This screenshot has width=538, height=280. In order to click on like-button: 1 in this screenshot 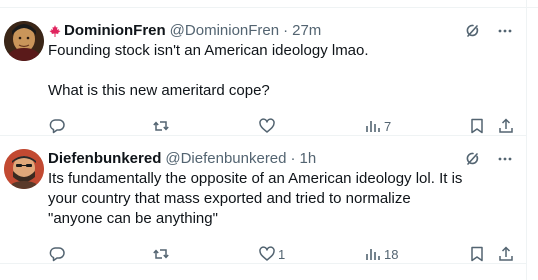, I will do `click(271, 254)`.